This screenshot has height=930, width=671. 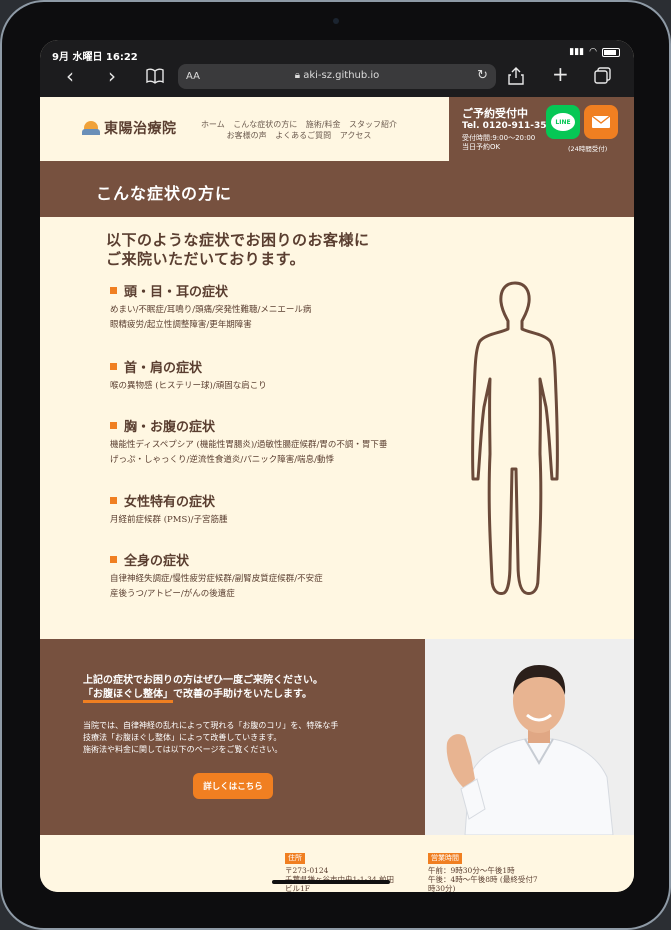 I want to click on reserve-tel: Tel. 0120-911-359, so click(x=507, y=126).